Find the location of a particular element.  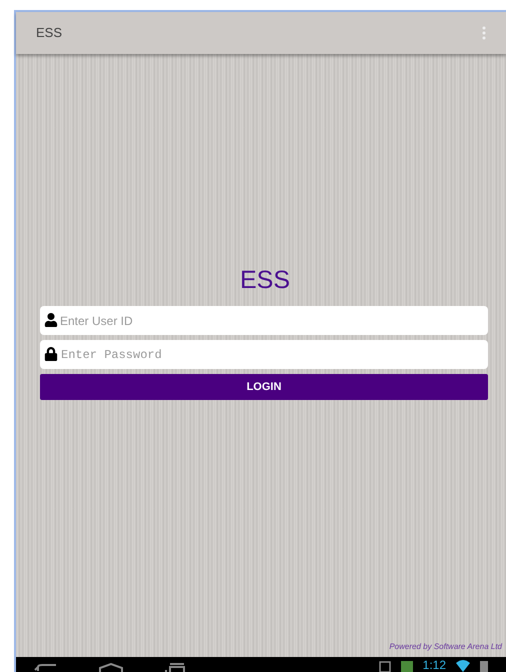

app-title: ESS is located at coordinates (49, 33).